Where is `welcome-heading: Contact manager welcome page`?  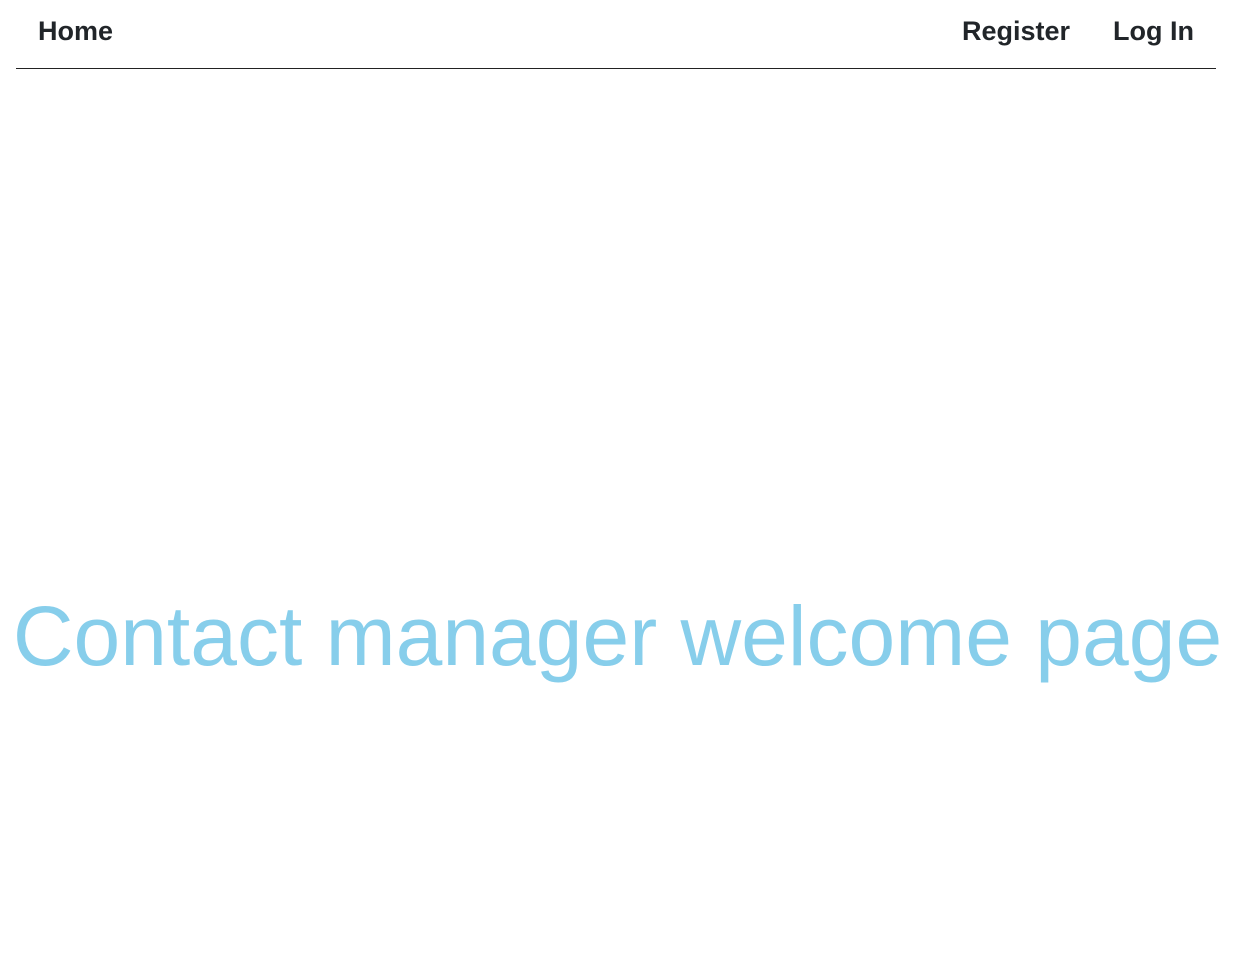
welcome-heading: Contact manager welcome page is located at coordinates (617, 636).